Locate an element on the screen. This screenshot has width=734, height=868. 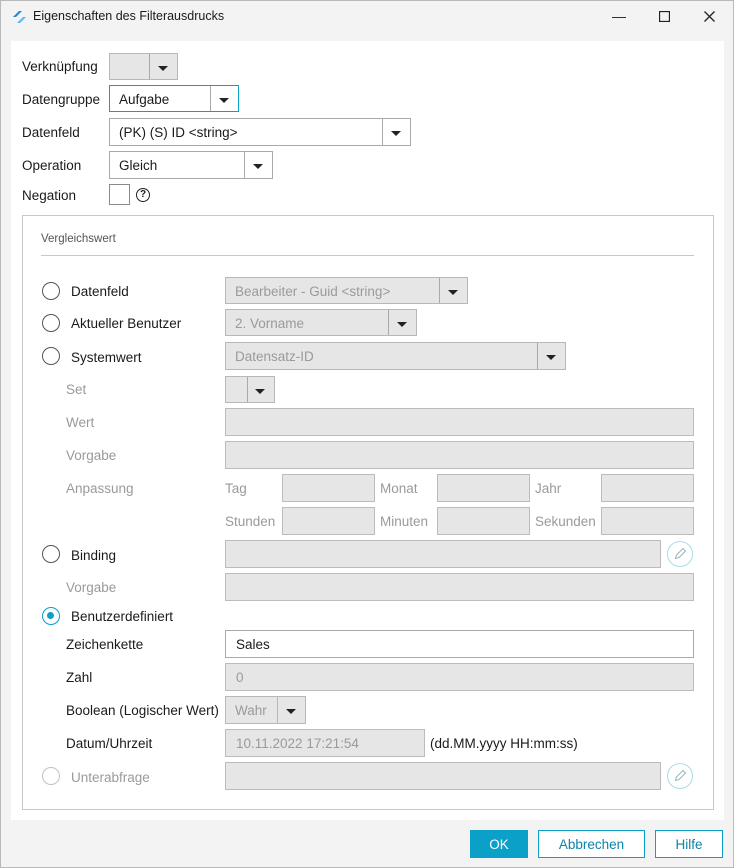
compare-datenfeld-select: Bearbeiter - Guid <string> is located at coordinates (346, 290).